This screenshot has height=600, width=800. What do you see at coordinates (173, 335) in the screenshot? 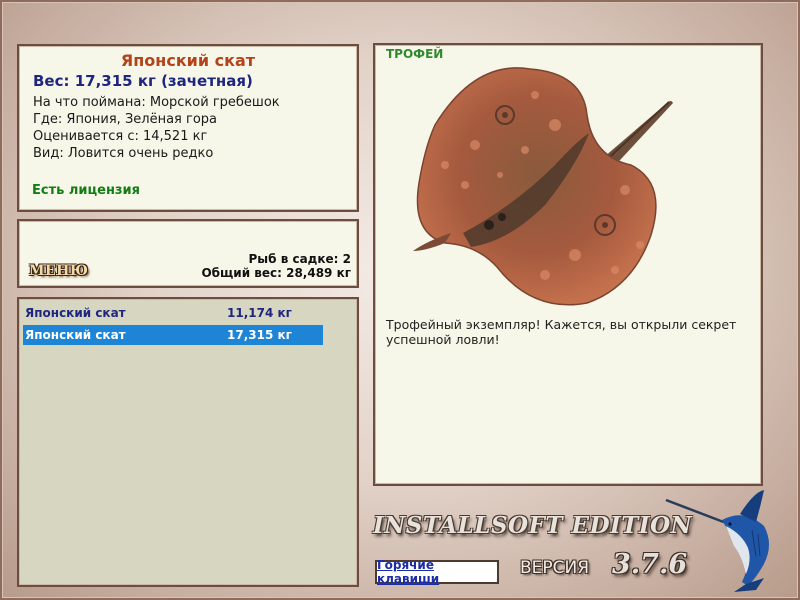
I see `catch-list-item-selected: Японский скат 17,315 кг` at bounding box center [173, 335].